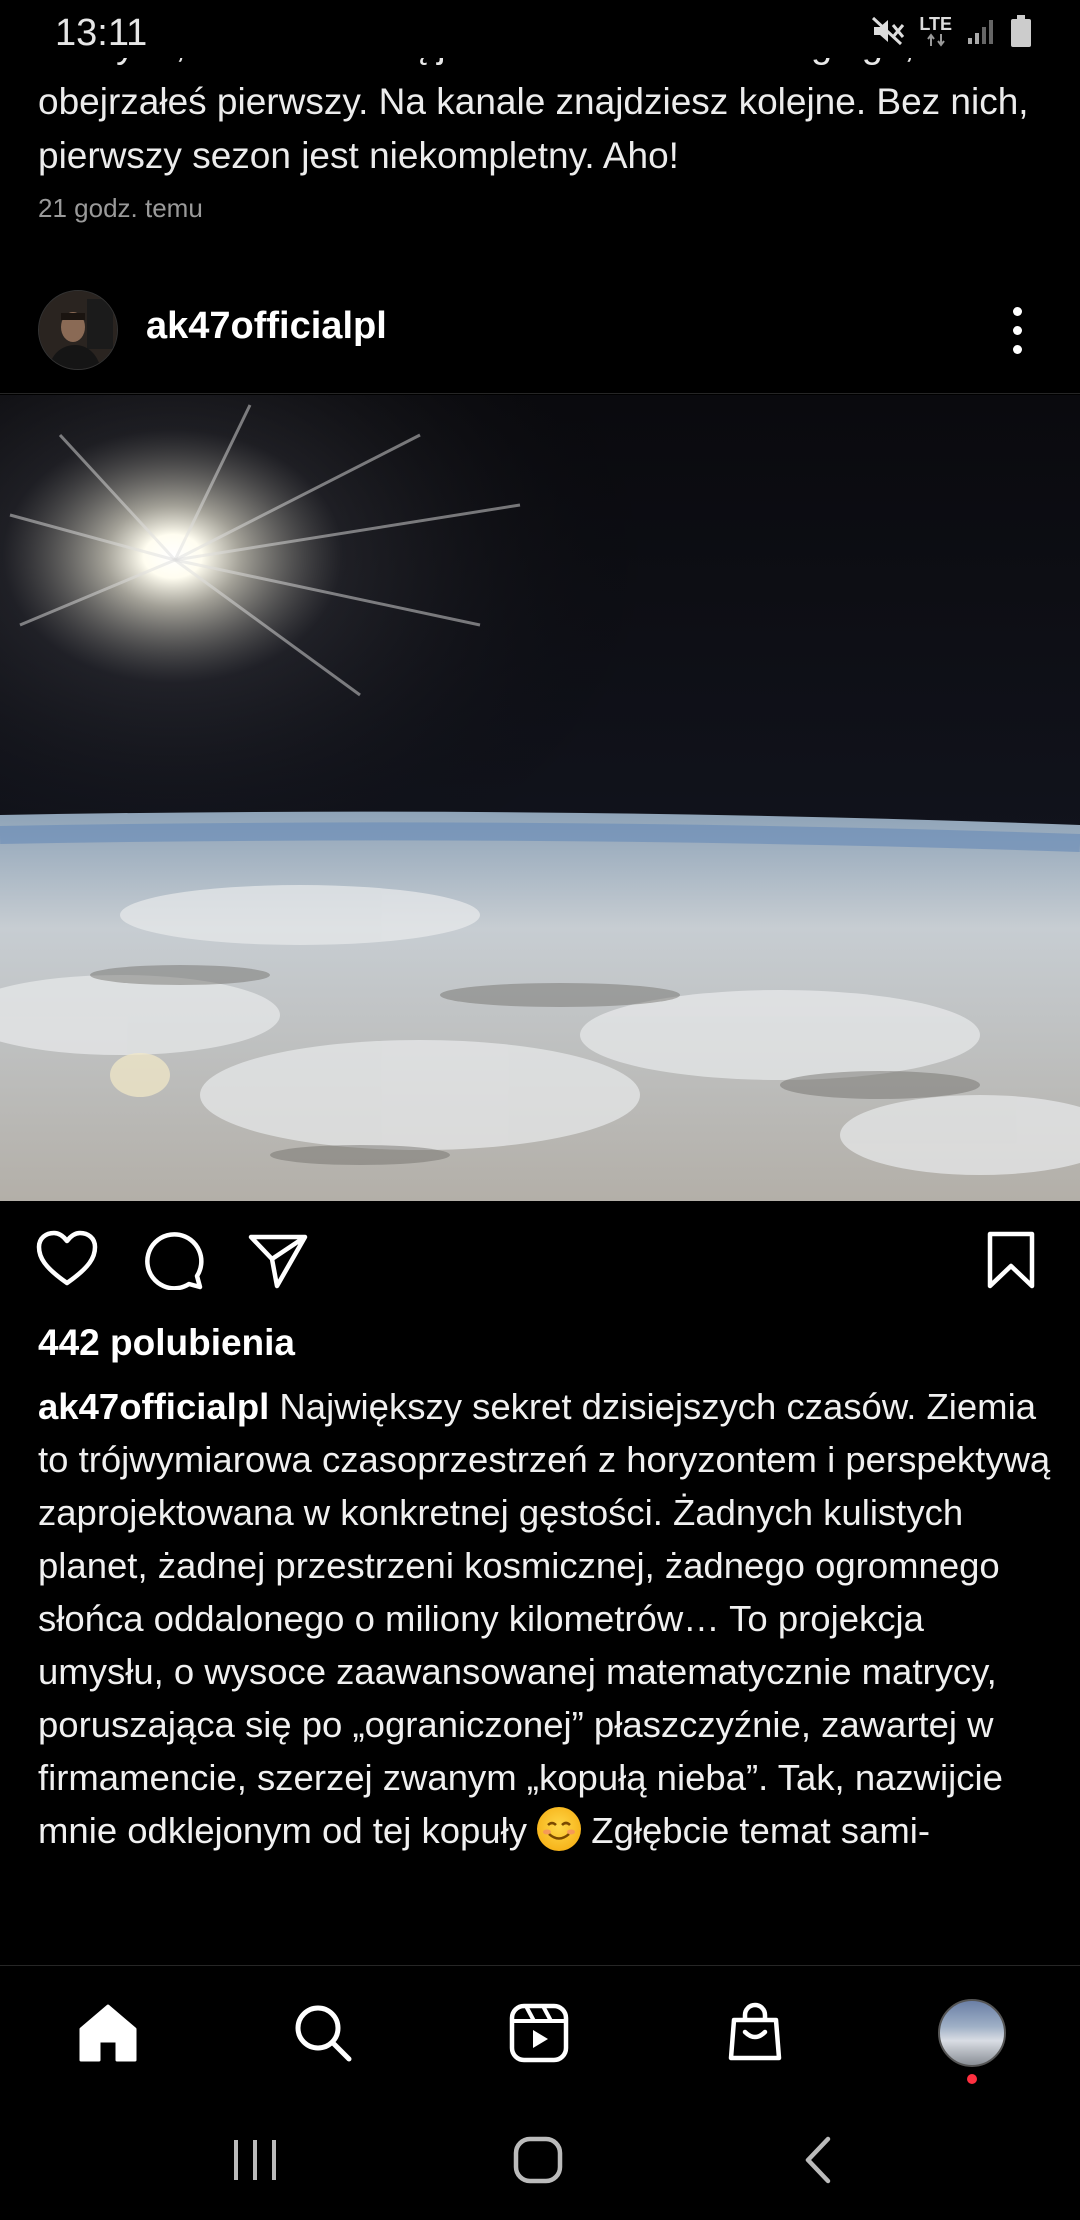  What do you see at coordinates (761, 1830) in the screenshot?
I see `caption-text-end: Zgłębcie temat sami-` at bounding box center [761, 1830].